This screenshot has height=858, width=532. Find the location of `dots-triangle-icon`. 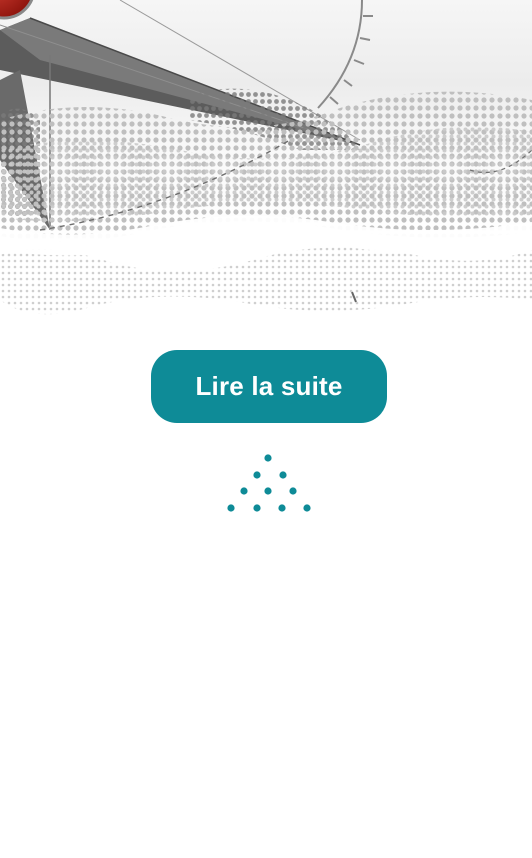

dots-triangle-icon is located at coordinates (269, 483).